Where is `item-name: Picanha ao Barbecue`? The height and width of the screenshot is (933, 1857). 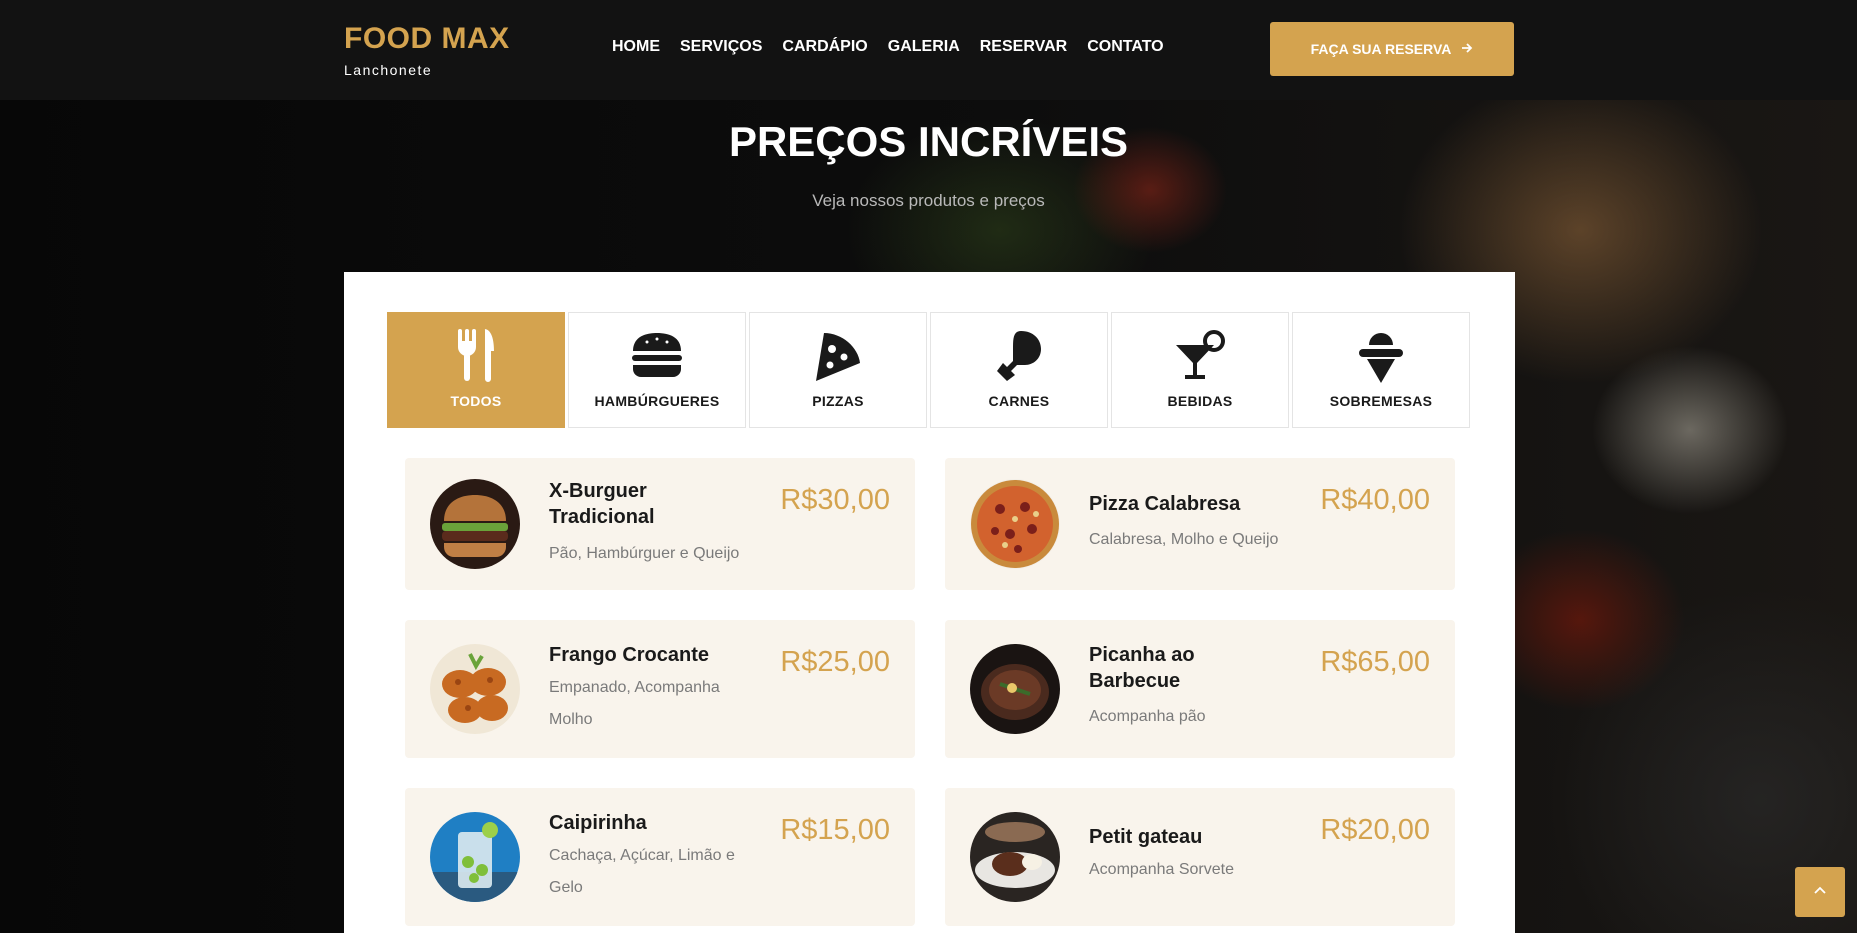 item-name: Picanha ao Barbecue is located at coordinates (1142, 668).